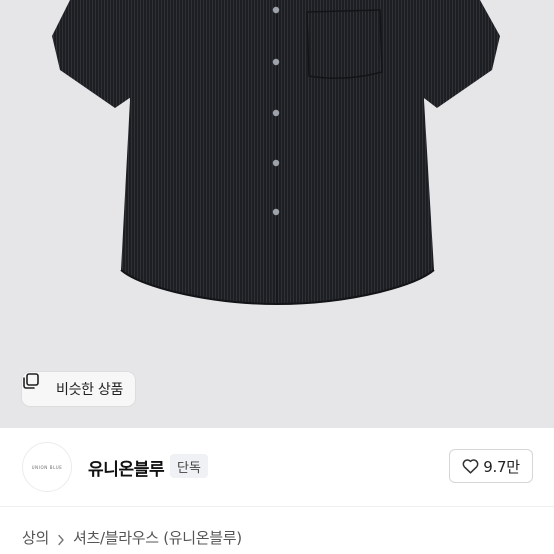  I want to click on seller-row: UNION BLUE 유니온블루 단독 9.7만, so click(277, 467).